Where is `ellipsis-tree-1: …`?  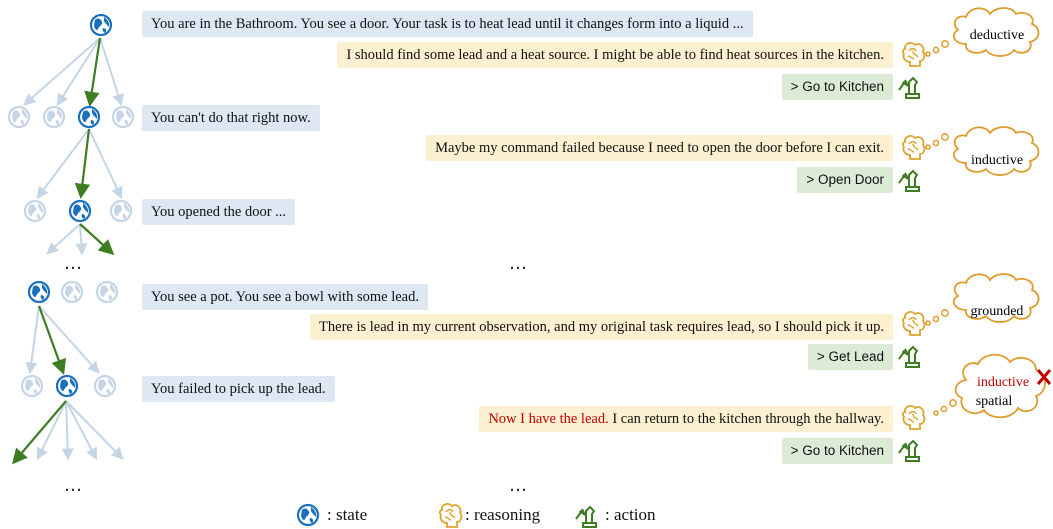
ellipsis-tree-1: … is located at coordinates (74, 263).